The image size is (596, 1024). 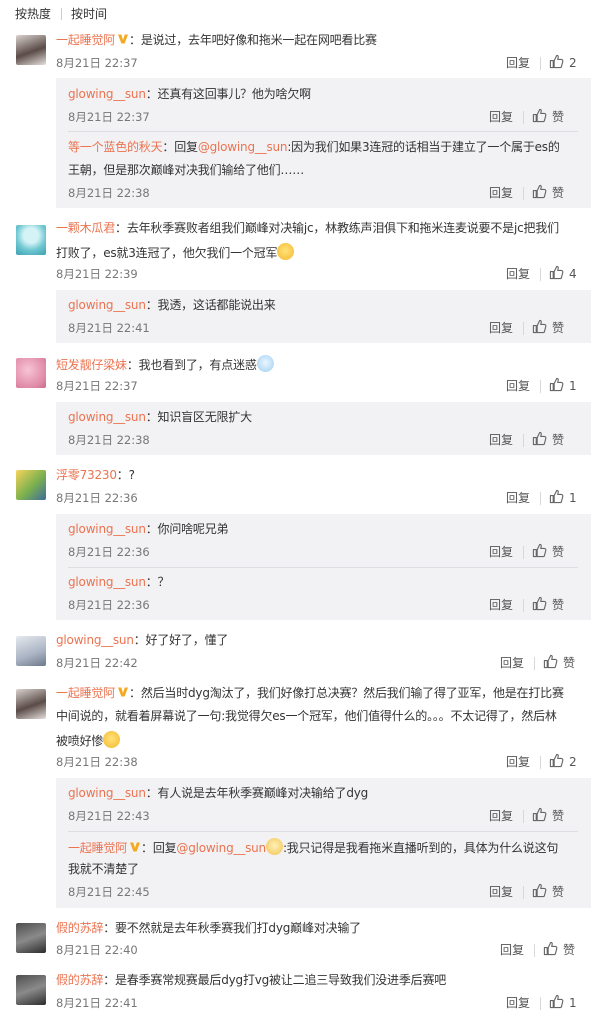 I want to click on comment-body: ：是说过，去年吧好像和拖米一起在网吧看比赛, so click(x=253, y=40).